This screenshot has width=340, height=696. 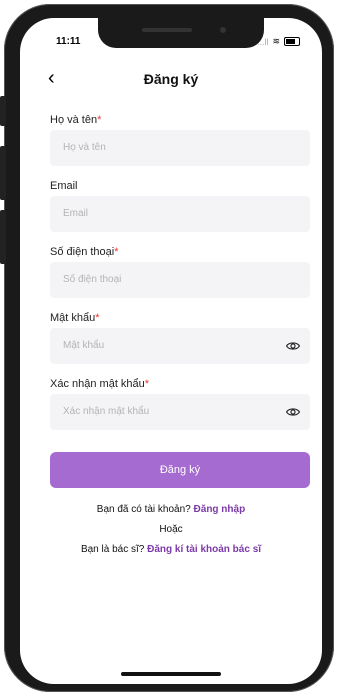 What do you see at coordinates (84, 147) in the screenshot?
I see `fullname-placeholder: Họ và tên` at bounding box center [84, 147].